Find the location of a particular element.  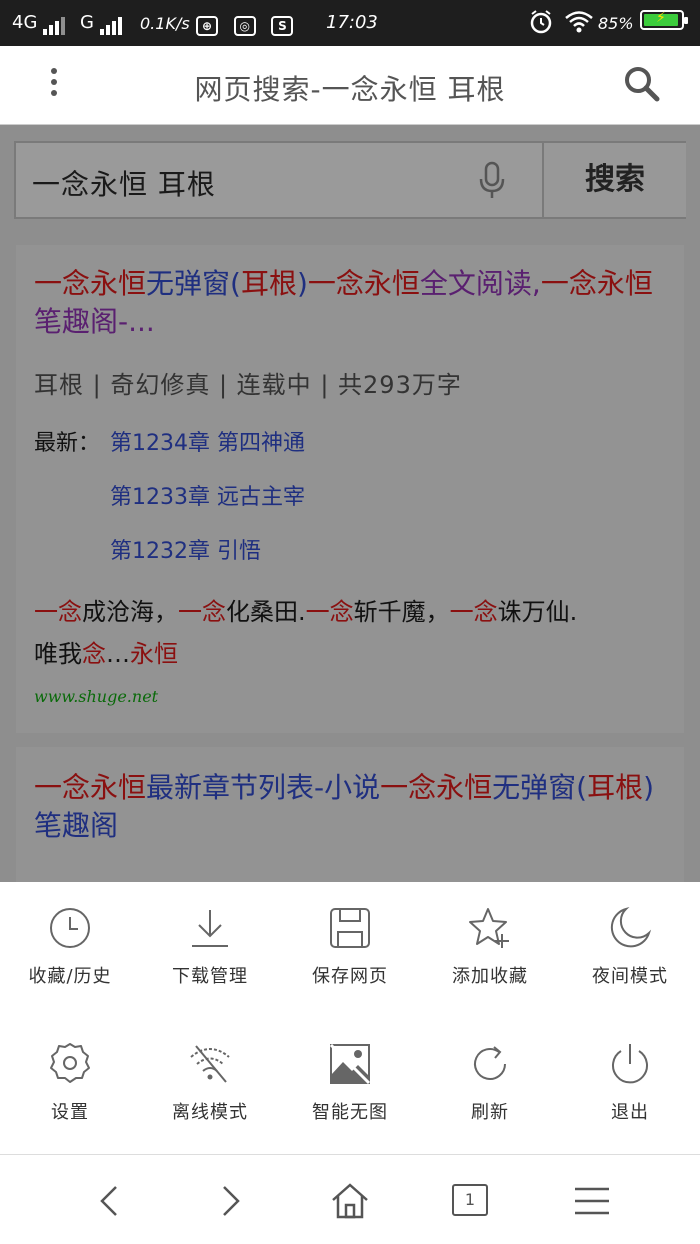

chapter-link: 第1232章 引悟 is located at coordinates (185, 549).